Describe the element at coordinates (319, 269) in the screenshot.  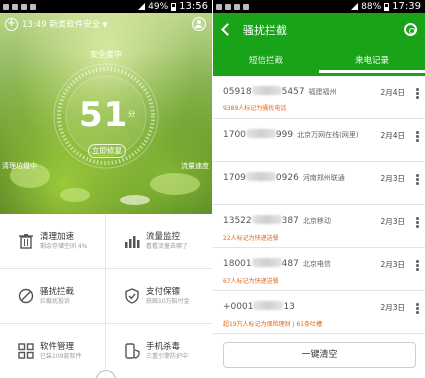
I see `list-item: 18001 487 北京电信 2月3日 67人标记为快递送餐` at that location.